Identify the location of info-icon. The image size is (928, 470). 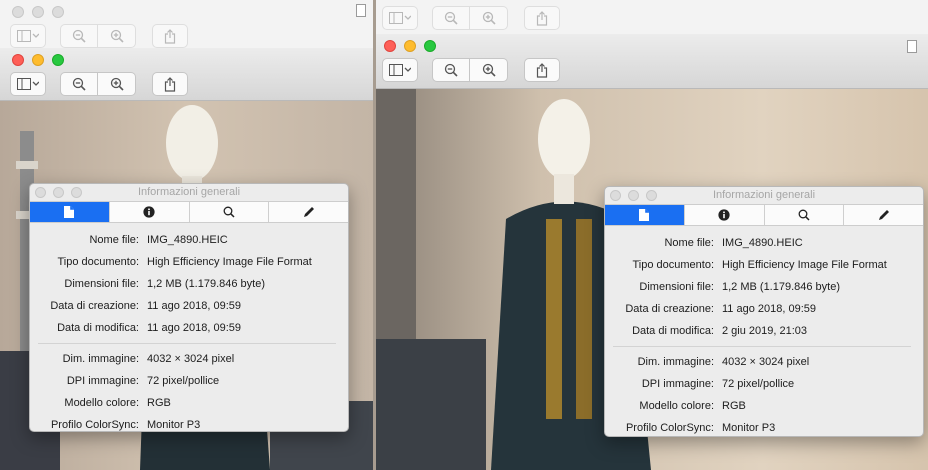
(724, 215).